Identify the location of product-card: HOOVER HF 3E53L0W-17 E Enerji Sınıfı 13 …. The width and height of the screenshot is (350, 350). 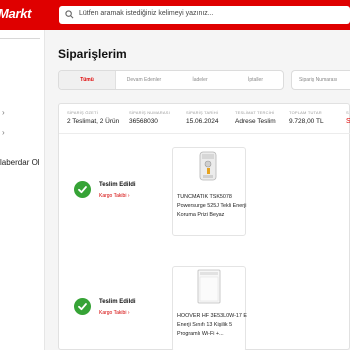
(209, 308).